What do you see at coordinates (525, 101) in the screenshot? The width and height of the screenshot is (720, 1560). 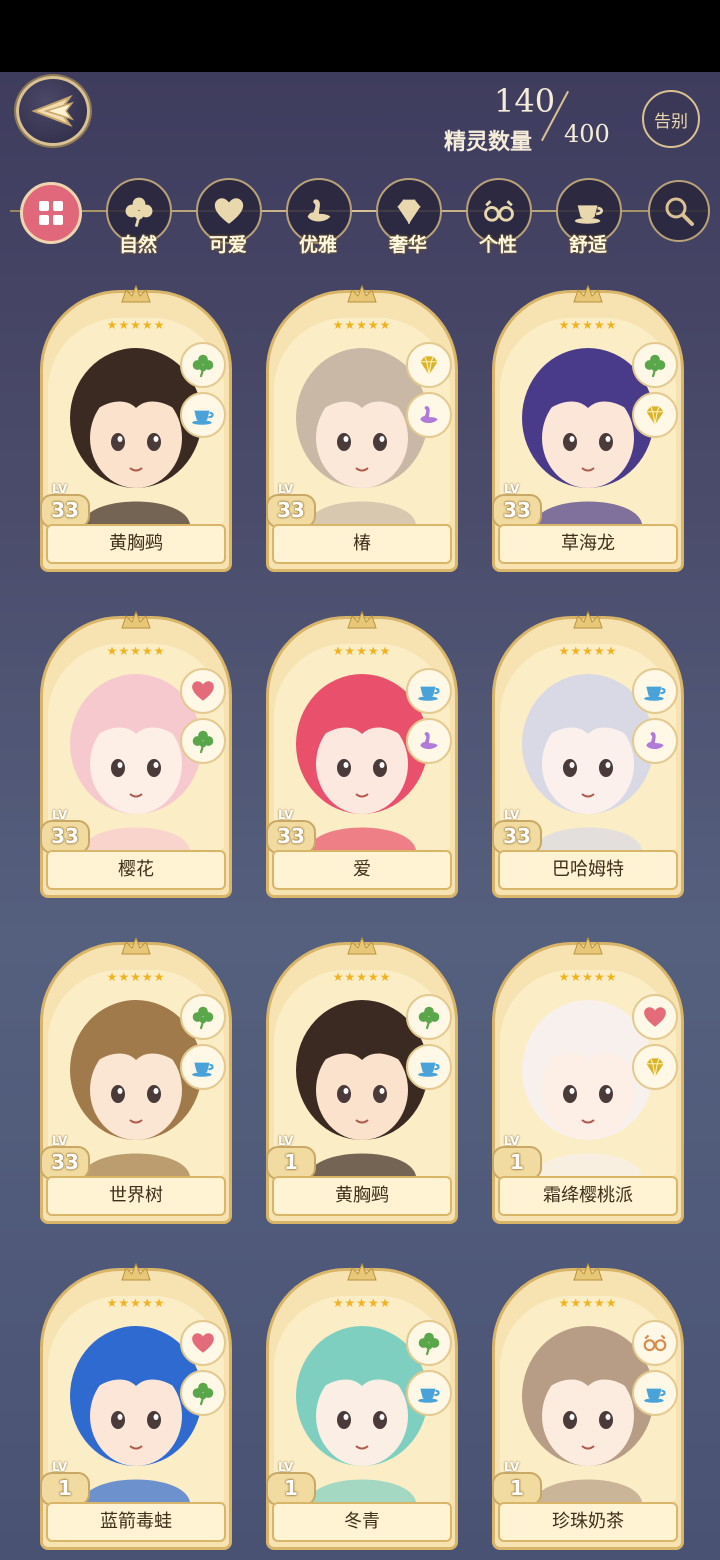 I see `spirit-count-current: 140` at bounding box center [525, 101].